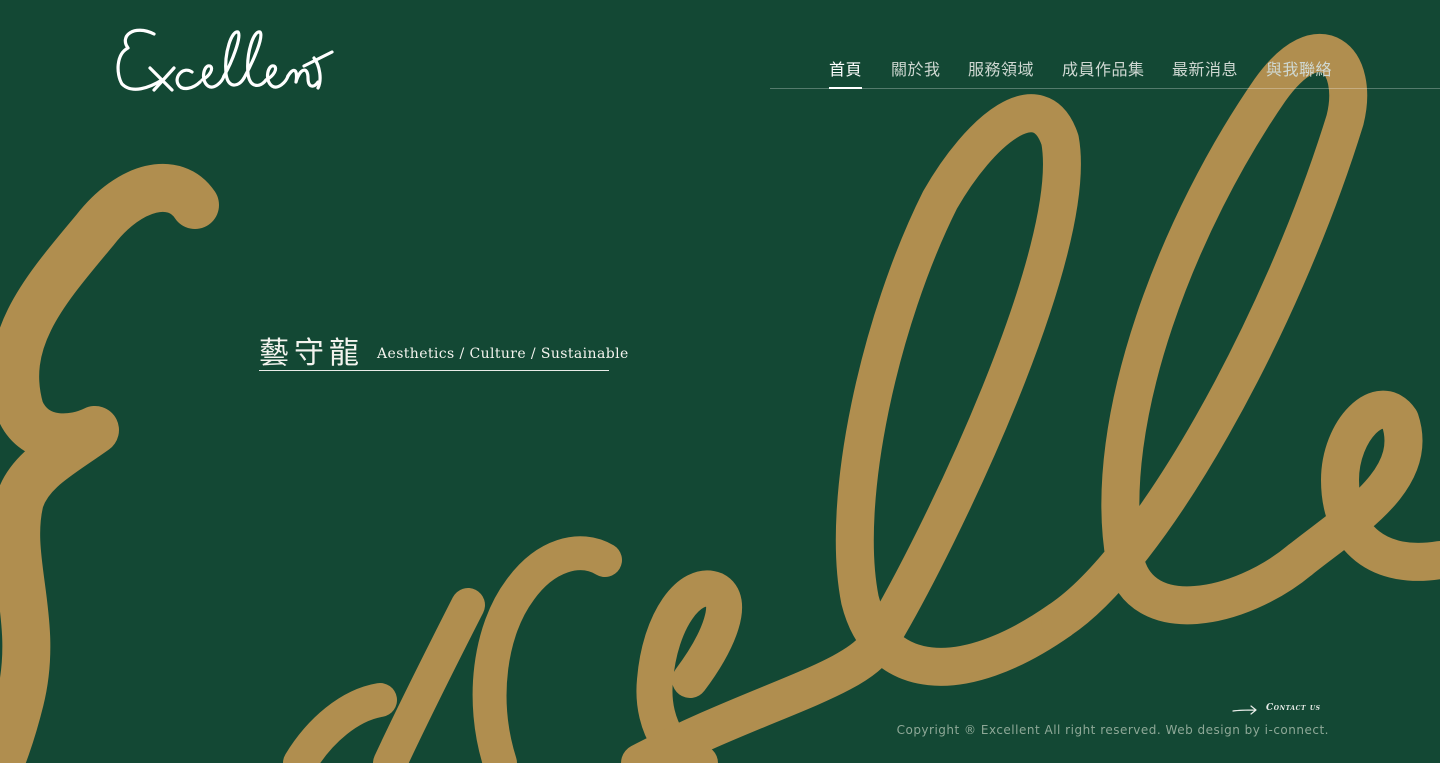 The image size is (1440, 763). Describe the element at coordinates (916, 68) in the screenshot. I see `nav-item-about: 關於我` at that location.